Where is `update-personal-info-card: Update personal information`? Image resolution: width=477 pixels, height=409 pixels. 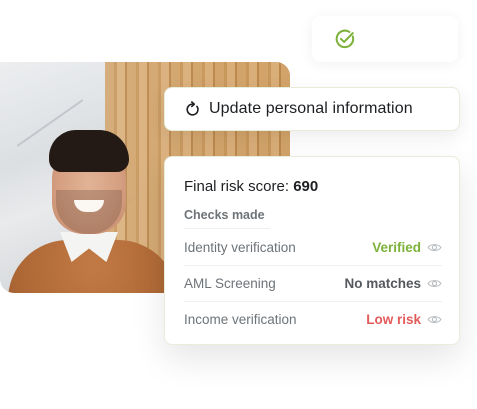
update-personal-info-card: Update personal information is located at coordinates (312, 109).